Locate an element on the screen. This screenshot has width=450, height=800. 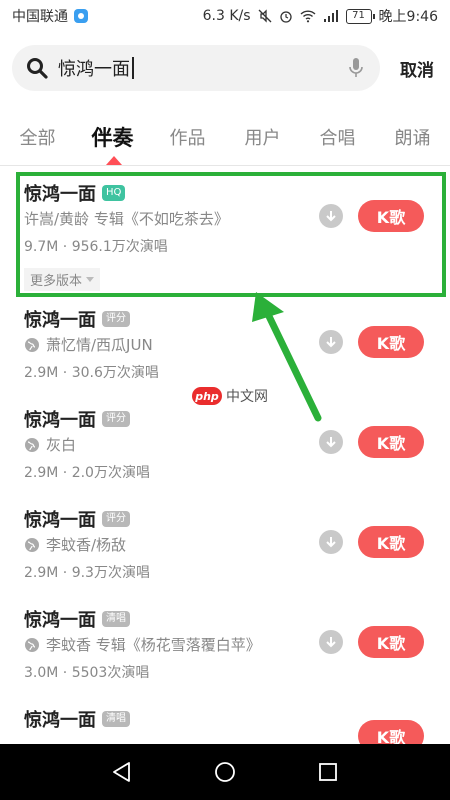
tab-recitation: 朗诵 is located at coordinates (412, 137).